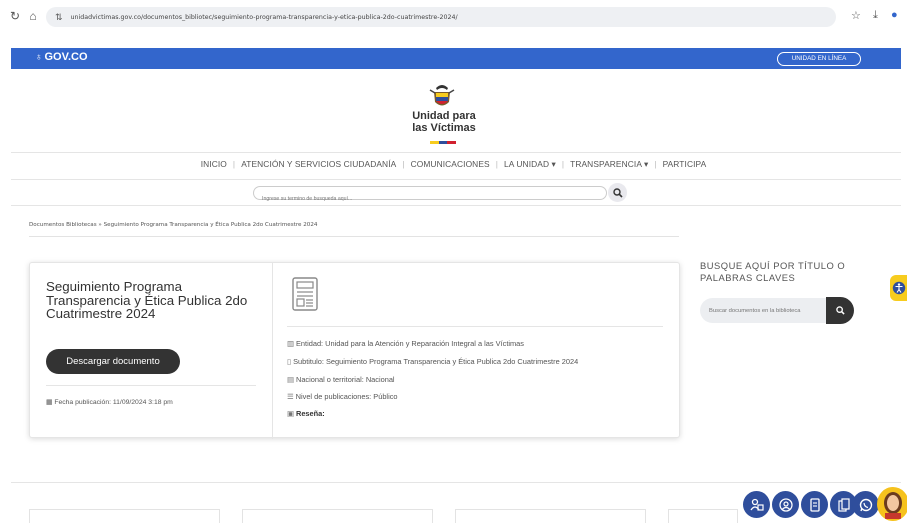 This screenshot has width=907, height=523. Describe the element at coordinates (113, 361) in the screenshot. I see `download-document-button: Descargar documento` at that location.